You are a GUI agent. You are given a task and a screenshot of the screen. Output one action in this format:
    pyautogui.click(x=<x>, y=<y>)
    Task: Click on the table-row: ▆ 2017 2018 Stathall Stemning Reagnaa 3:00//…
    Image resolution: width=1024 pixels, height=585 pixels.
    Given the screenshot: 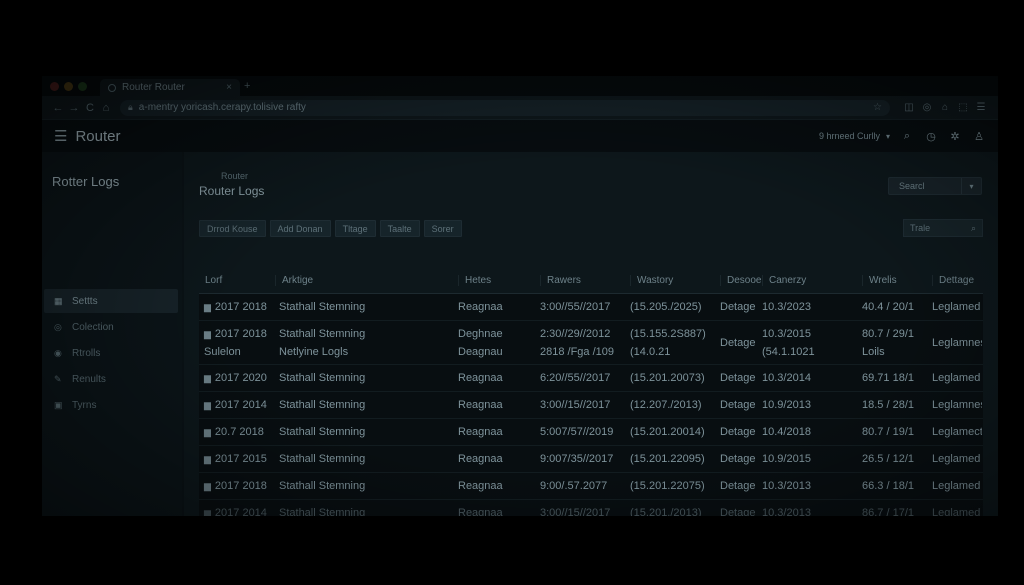 What is the action you would take?
    pyautogui.click(x=591, y=307)
    